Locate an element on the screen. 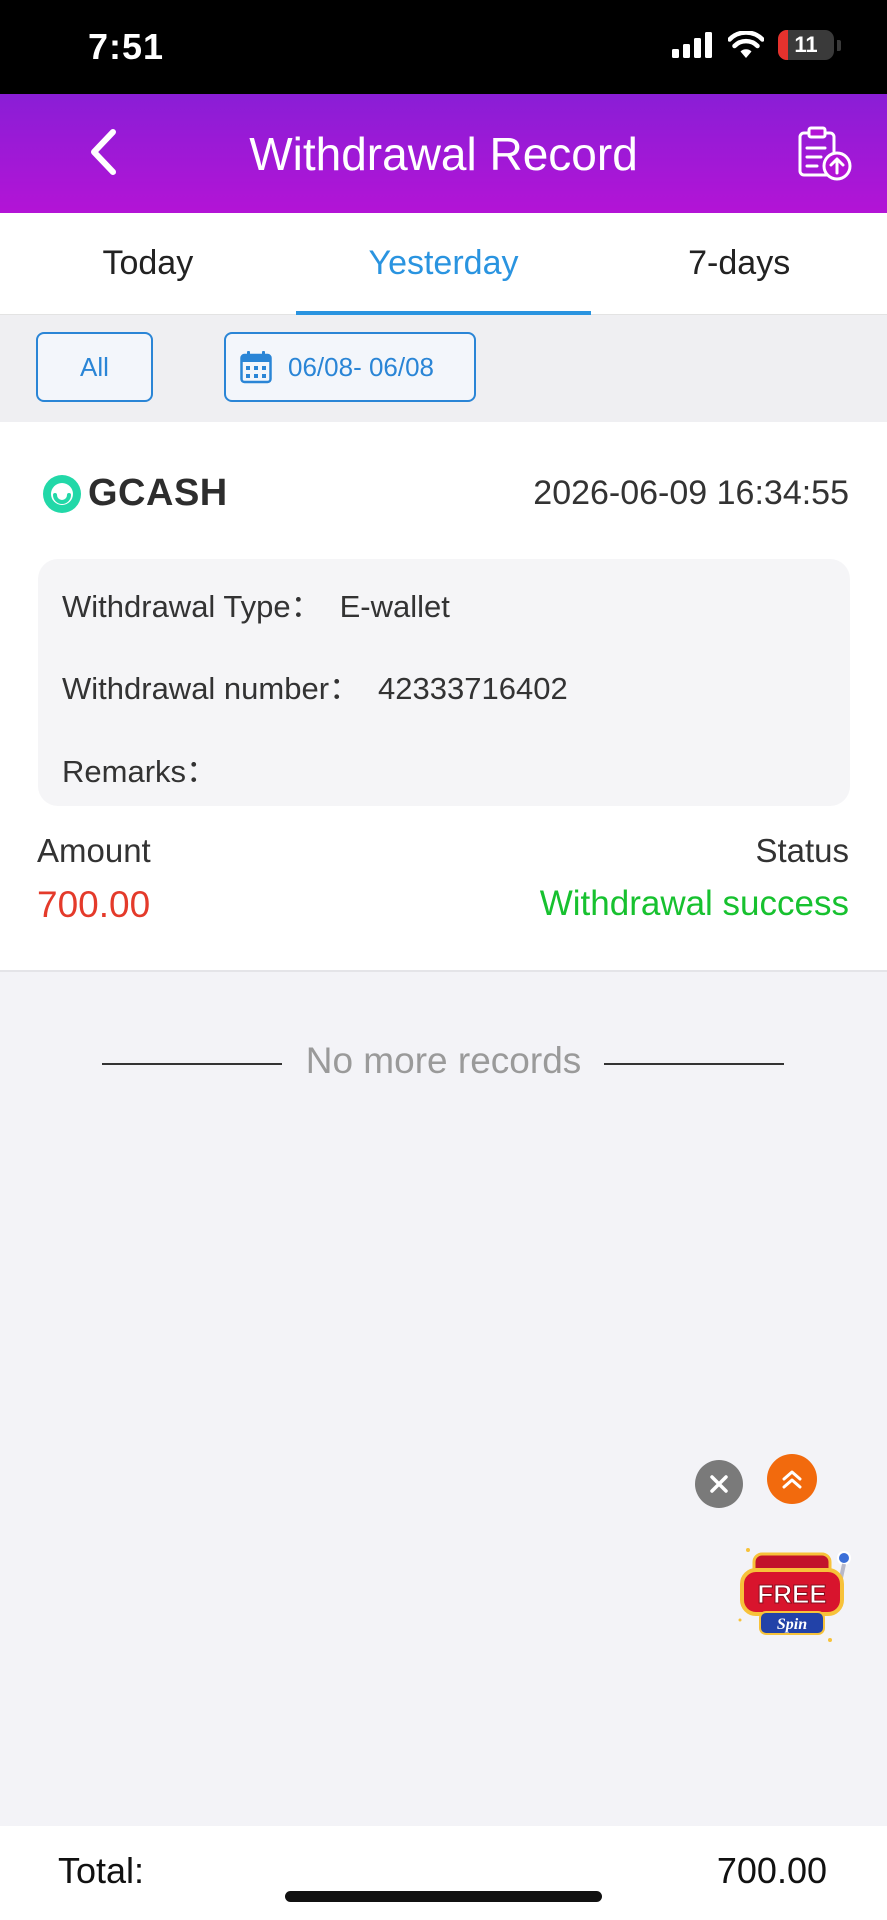 The width and height of the screenshot is (887, 1920). date-range-label: 06/08- 06/08 is located at coordinates (361, 366).